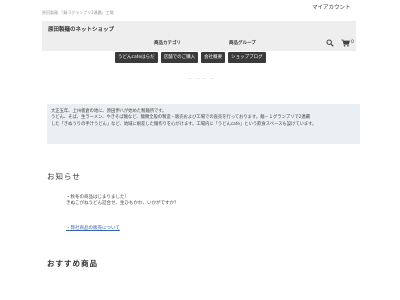 The width and height of the screenshot is (400, 300). What do you see at coordinates (200, 11) in the screenshot?
I see `top-bar: 原田製麺 「麺-1グランプリ2連覇」工場 マイアカウント` at bounding box center [200, 11].